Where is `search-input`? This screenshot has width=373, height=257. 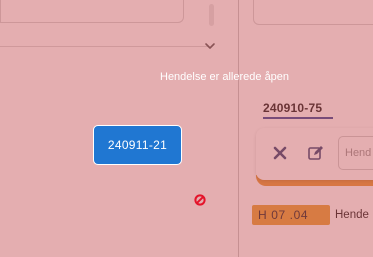 search-input is located at coordinates (356, 153).